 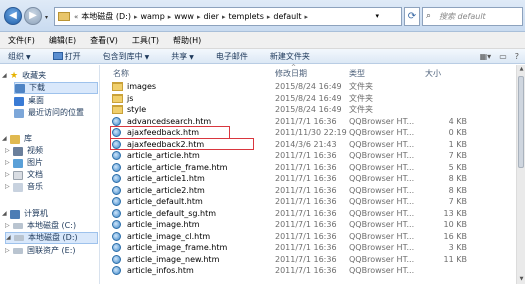 What do you see at coordinates (76, 17) in the screenshot?
I see `breadcrumb-root-chevron-icon: «` at bounding box center [76, 17].